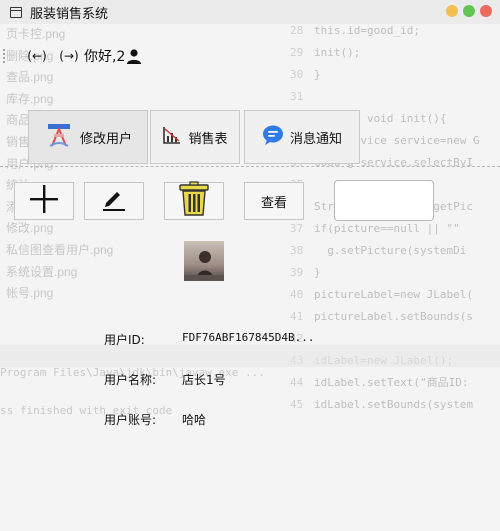  What do you see at coordinates (250, 166) in the screenshot?
I see `tab-separator` at bounding box center [250, 166].